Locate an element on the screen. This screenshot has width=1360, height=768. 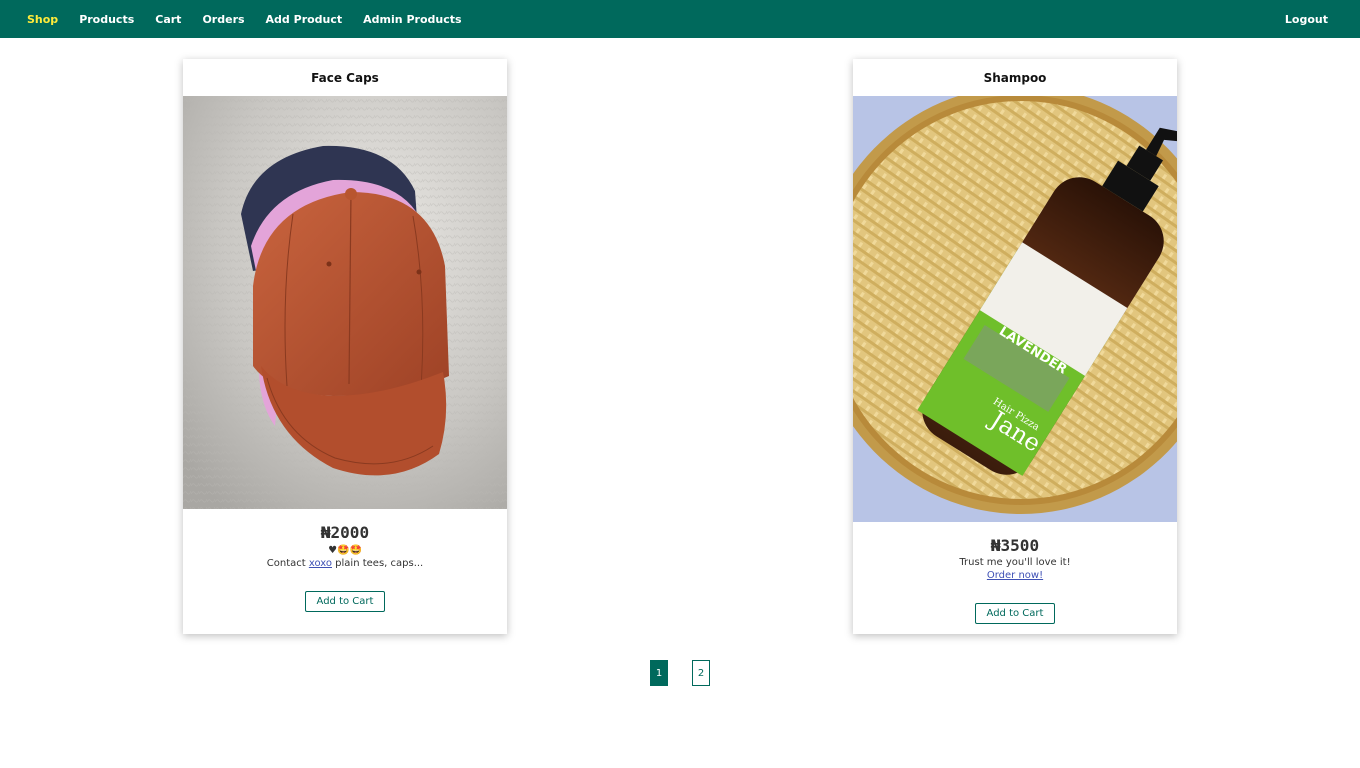
logout-button: Logout is located at coordinates (1306, 19).